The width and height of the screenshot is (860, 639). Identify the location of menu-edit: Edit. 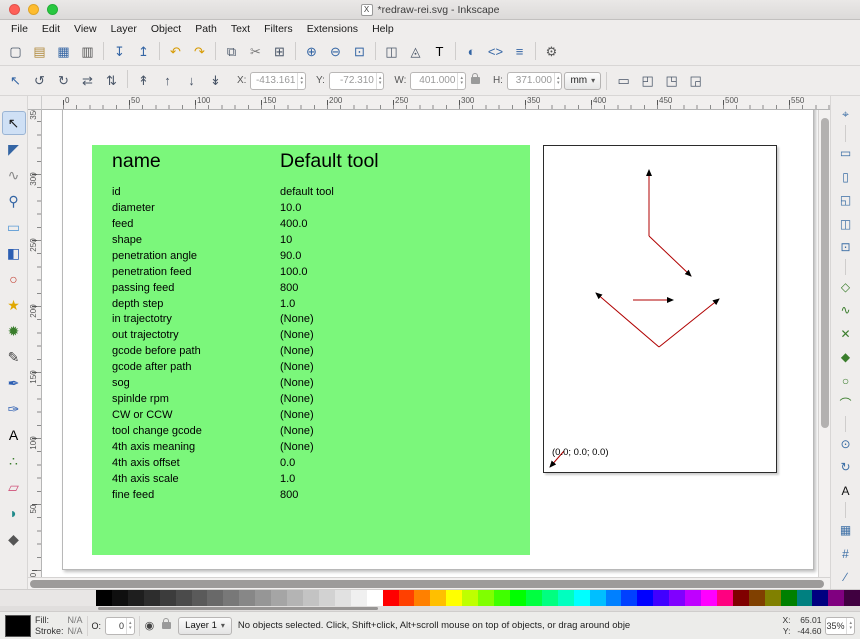
(51, 29).